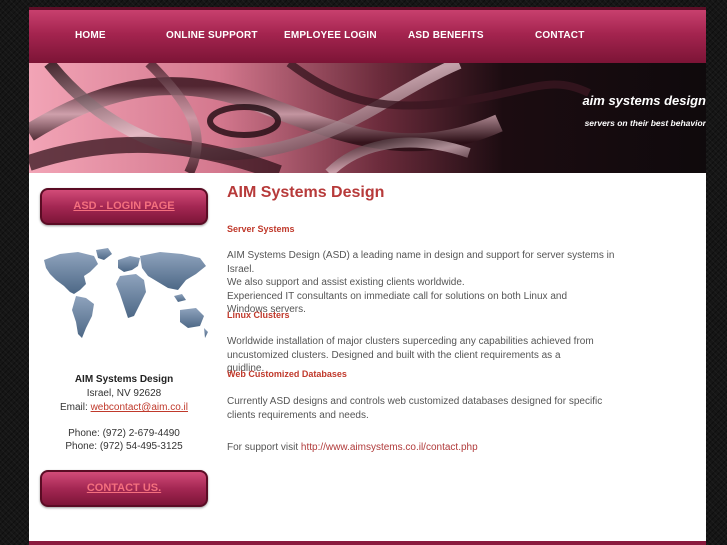 This screenshot has height=545, width=727. I want to click on banner-tagline: servers on their best behavior, so click(645, 123).